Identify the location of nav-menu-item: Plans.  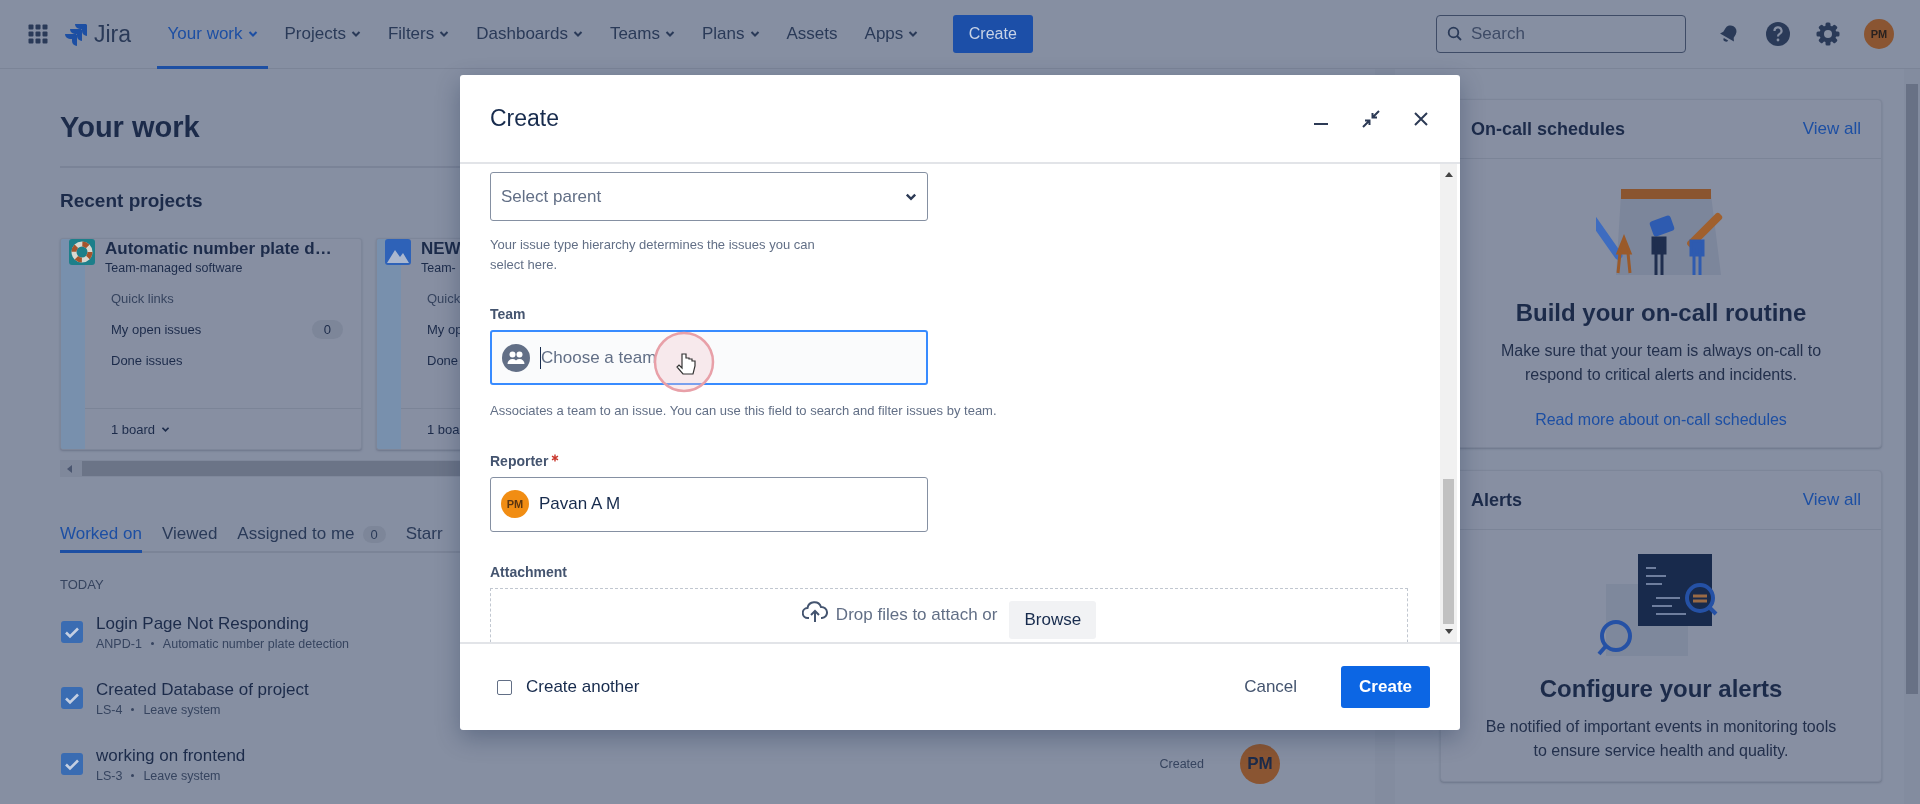
(730, 34).